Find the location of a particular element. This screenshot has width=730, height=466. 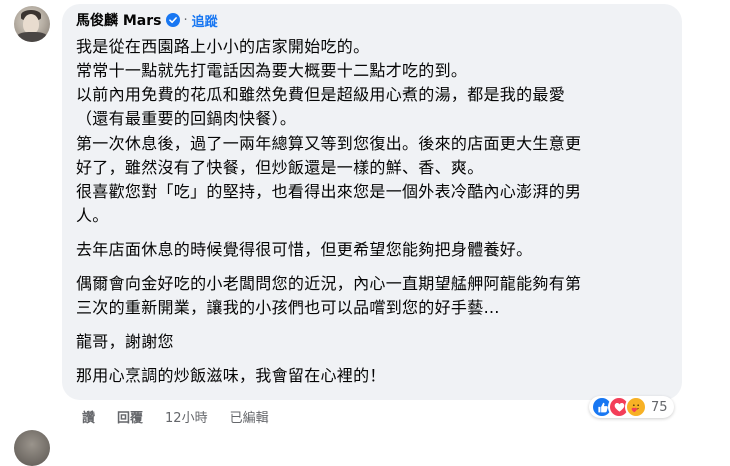

next-comment-avatar is located at coordinates (32, 448).